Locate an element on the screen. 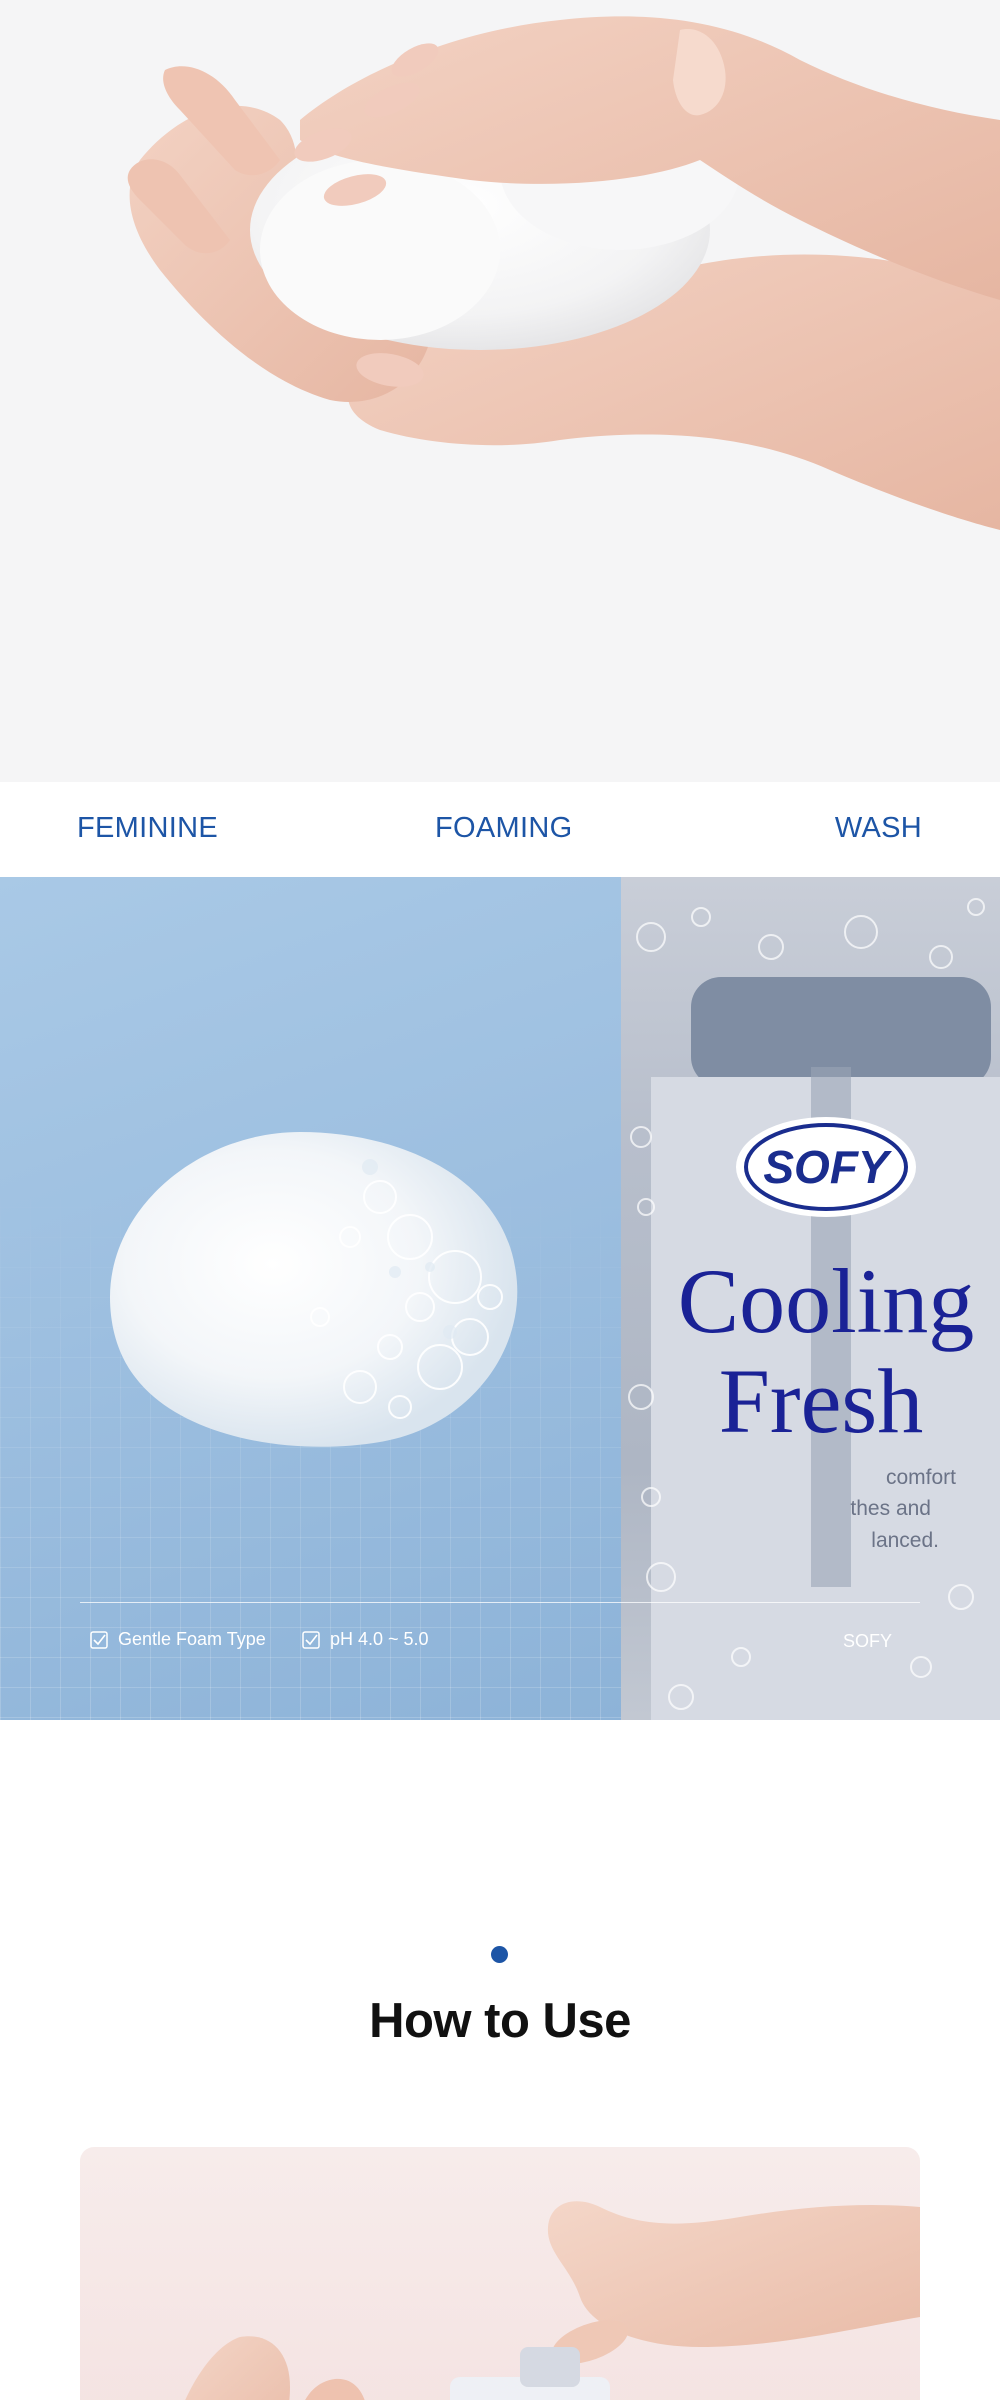 The height and width of the screenshot is (2400, 1000). bottle-logo-text: SOFY is located at coordinates (828, 1167).